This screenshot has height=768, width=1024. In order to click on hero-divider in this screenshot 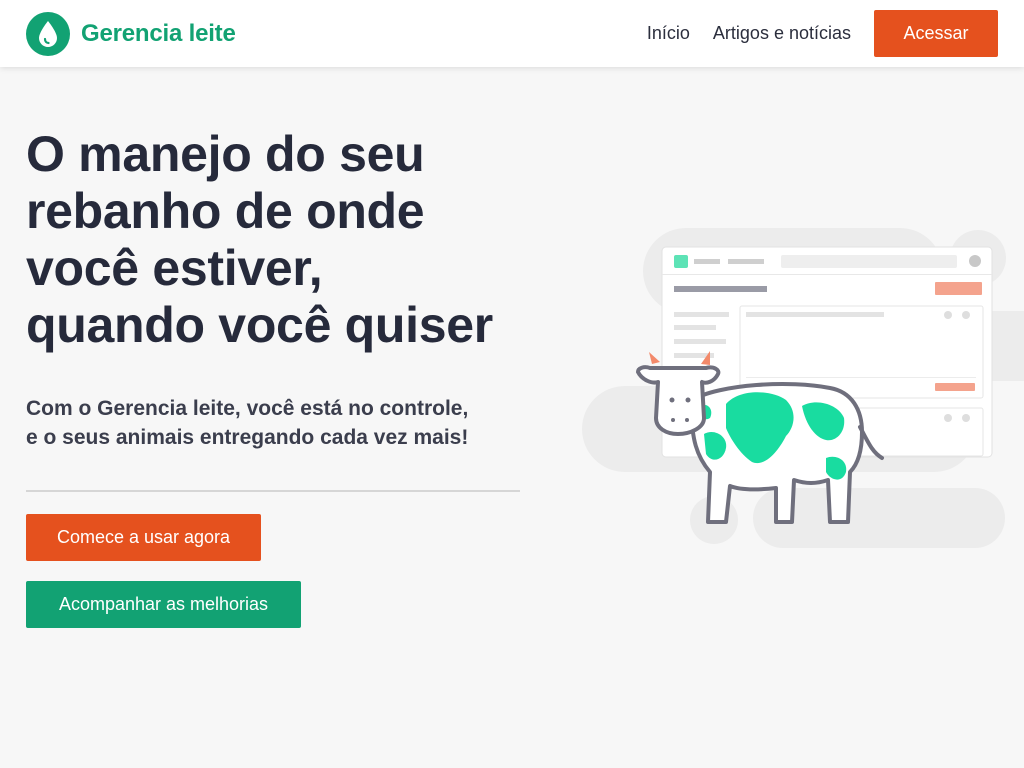, I will do `click(273, 491)`.